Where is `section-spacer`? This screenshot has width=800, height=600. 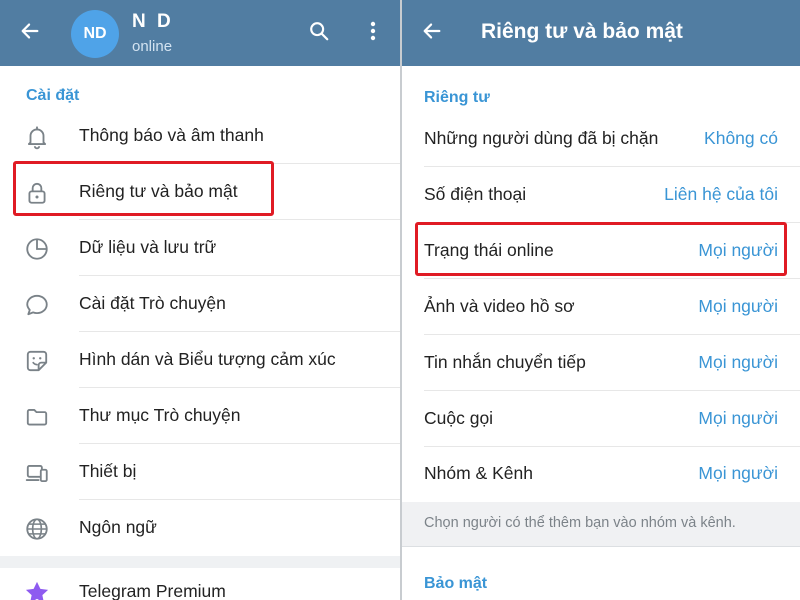 section-spacer is located at coordinates (200, 562).